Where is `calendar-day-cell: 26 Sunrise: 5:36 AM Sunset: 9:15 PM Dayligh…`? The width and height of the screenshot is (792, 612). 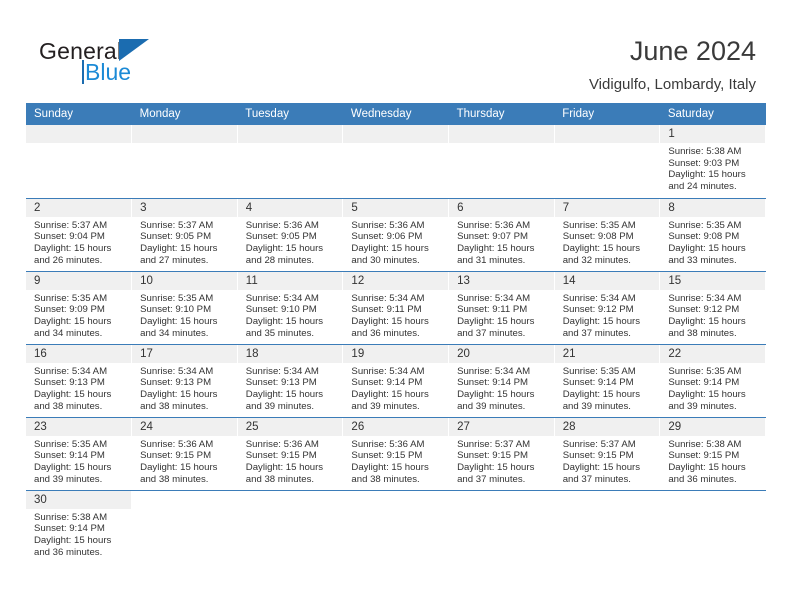
calendar-day-cell: 26 Sunrise: 5:36 AM Sunset: 9:15 PM Dayligh… is located at coordinates (396, 454).